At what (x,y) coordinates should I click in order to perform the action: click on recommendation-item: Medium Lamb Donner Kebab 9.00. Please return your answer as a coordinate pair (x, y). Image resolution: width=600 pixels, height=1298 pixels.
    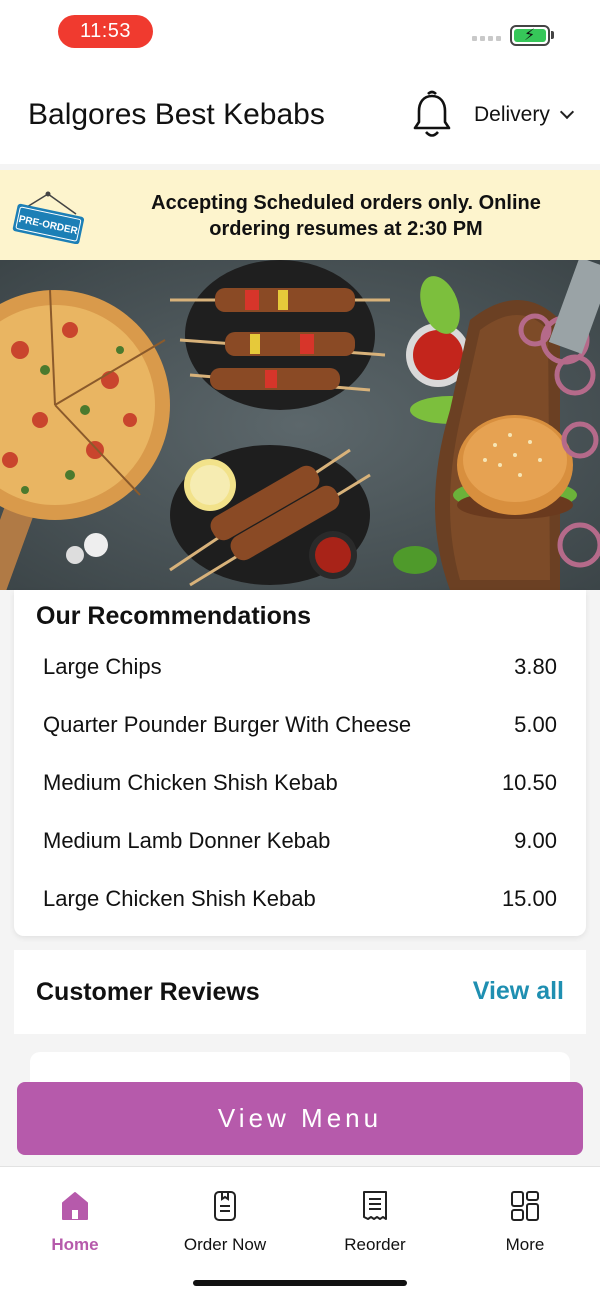
    Looking at the image, I should click on (300, 841).